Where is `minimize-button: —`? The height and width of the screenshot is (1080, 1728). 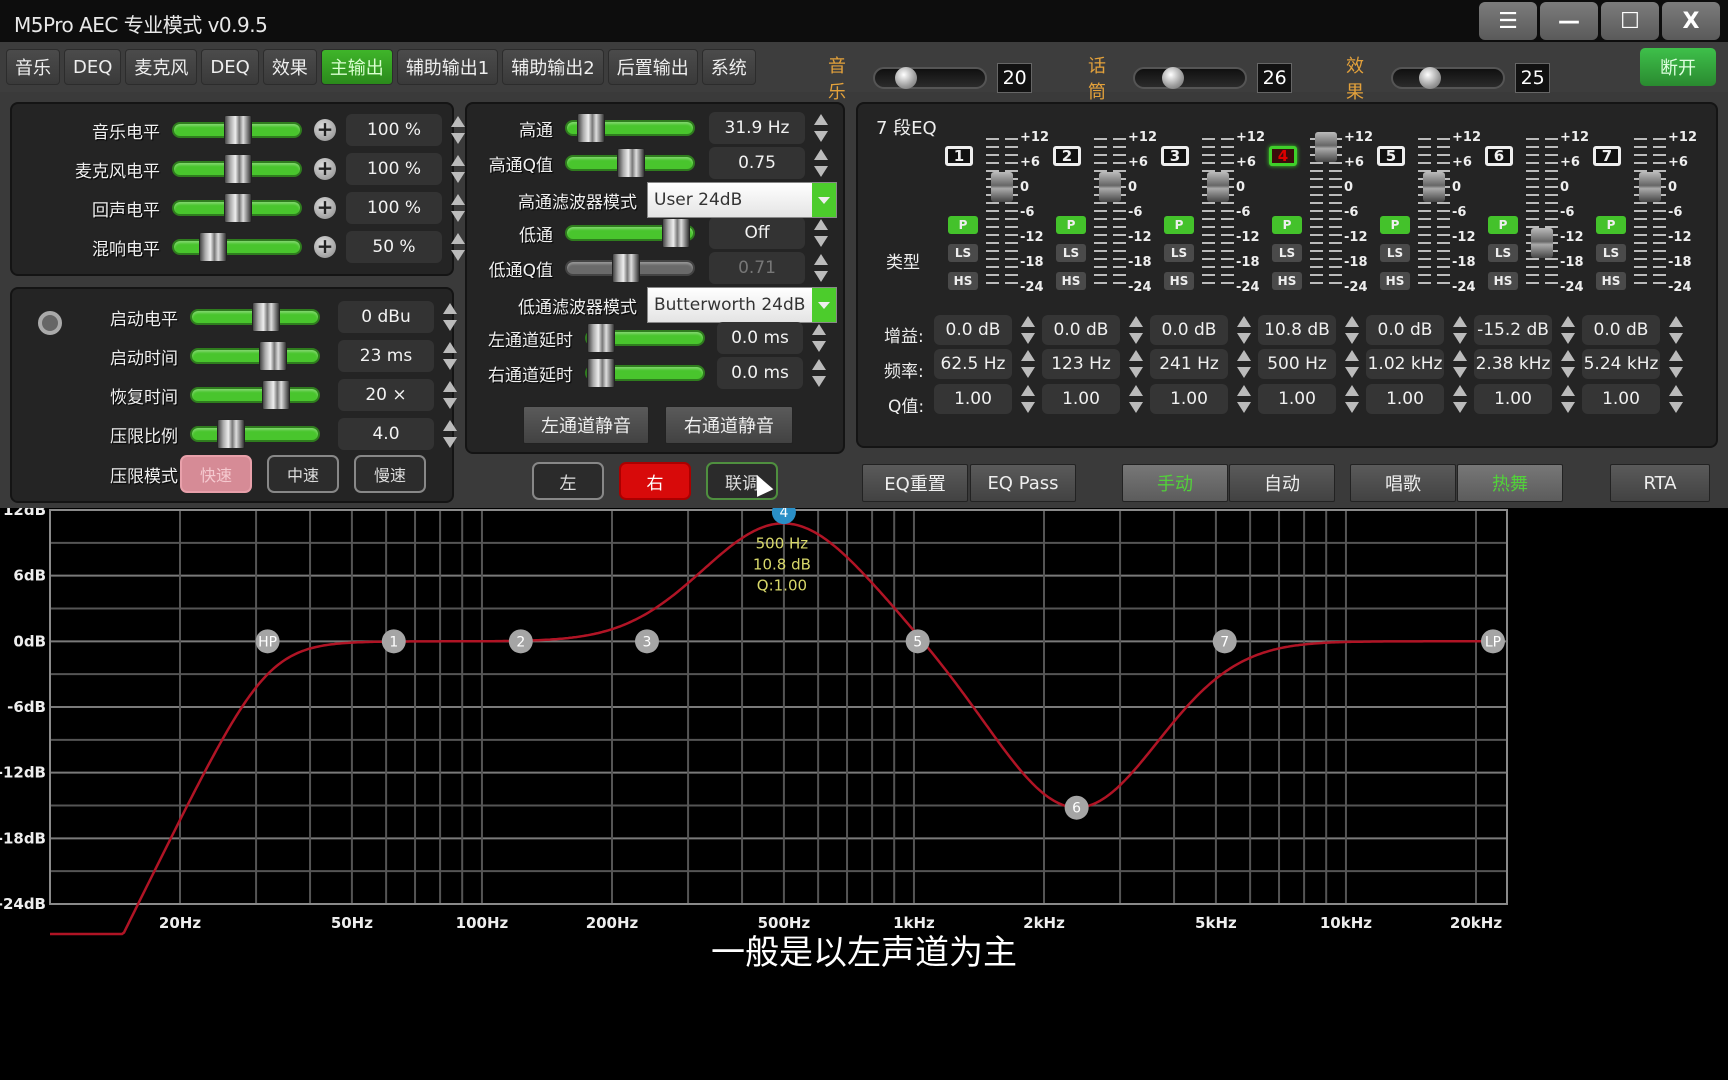 minimize-button: — is located at coordinates (1569, 21).